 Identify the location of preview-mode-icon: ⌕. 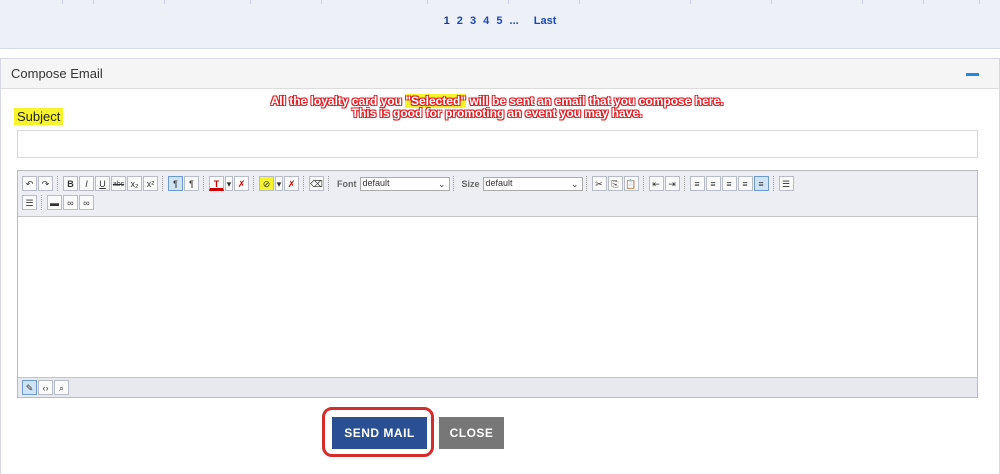
(61, 387).